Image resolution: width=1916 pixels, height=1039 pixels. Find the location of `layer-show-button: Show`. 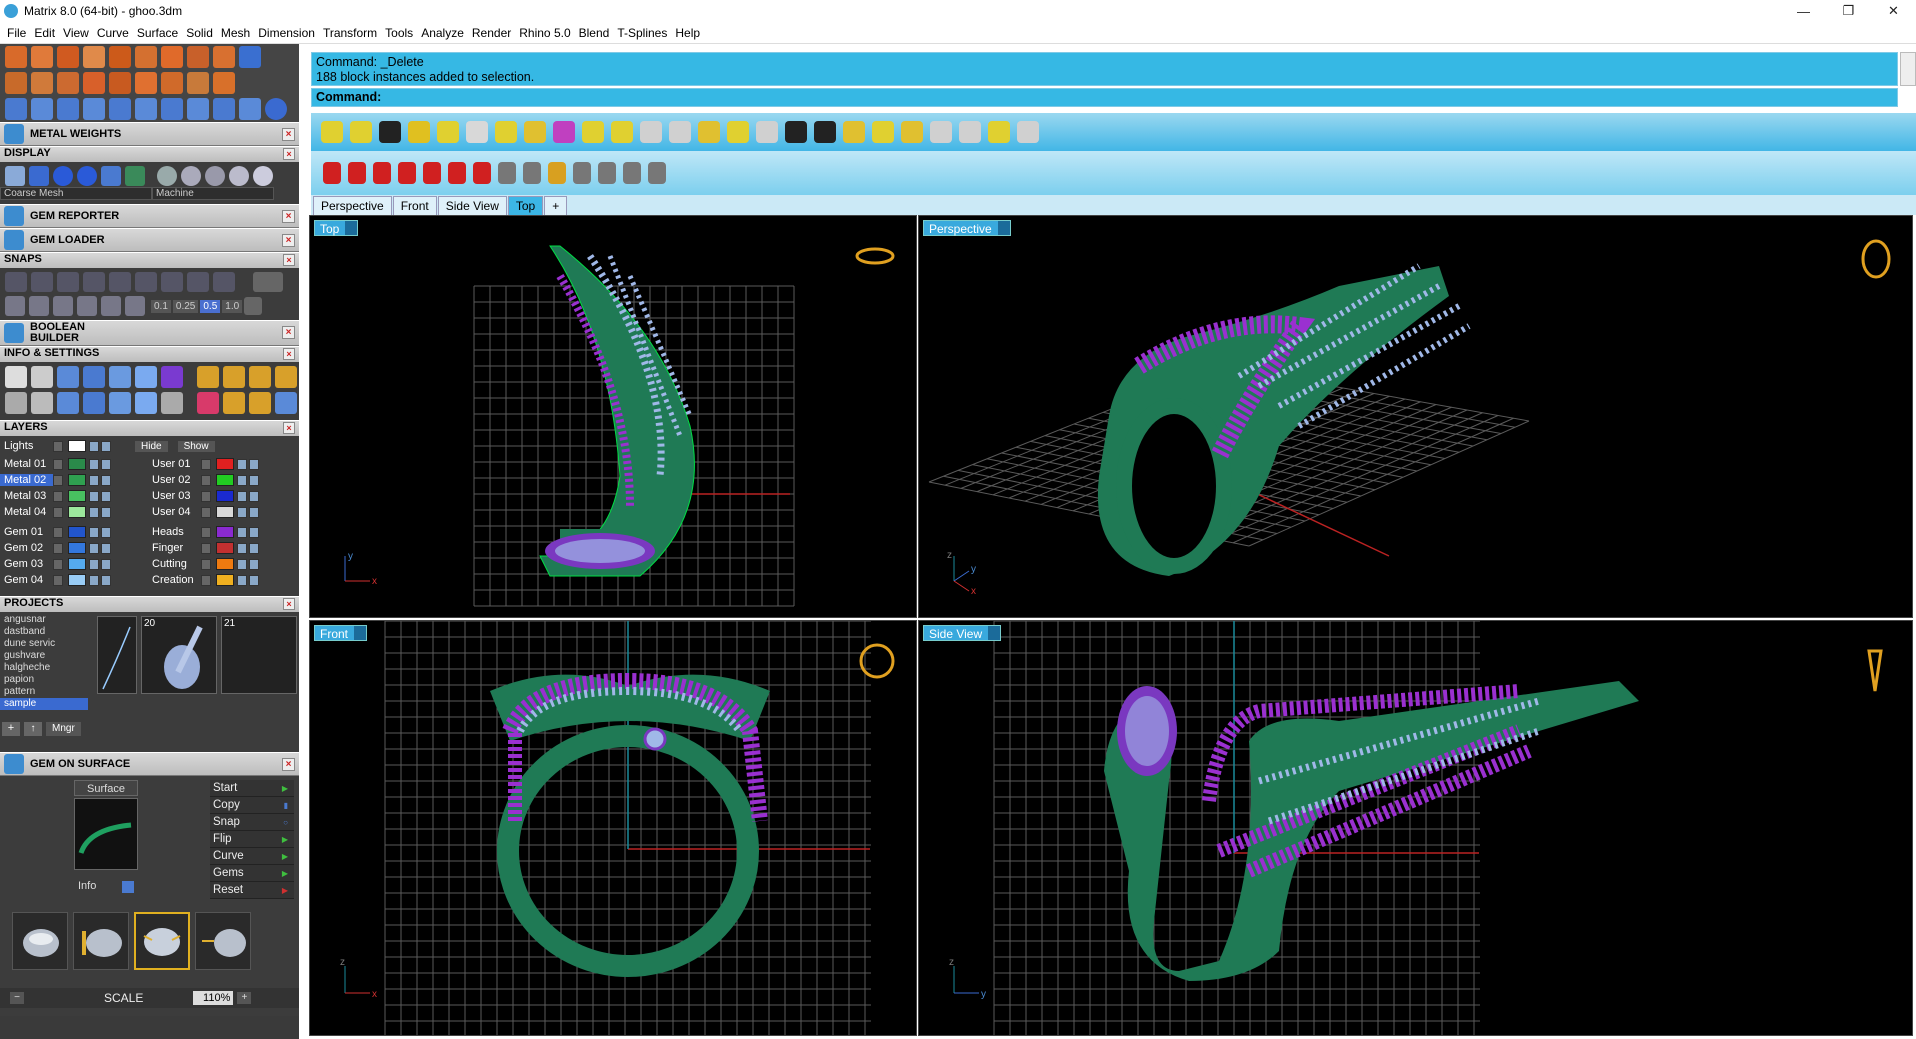

layer-show-button: Show is located at coordinates (196, 446).